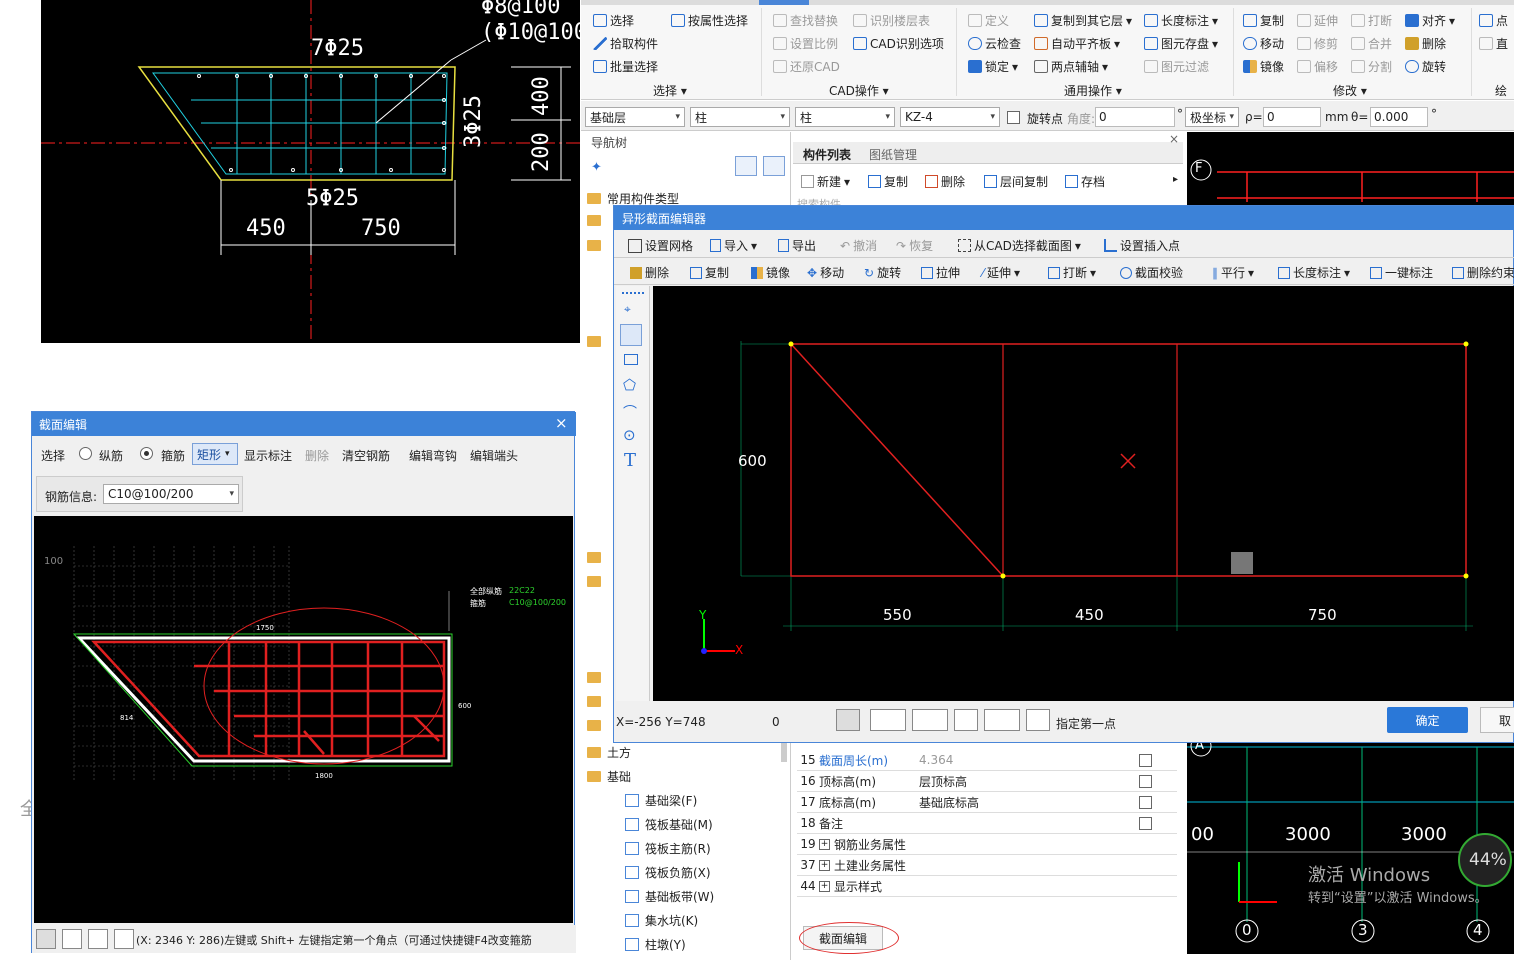 The height and width of the screenshot is (967, 1514). Describe the element at coordinates (594, 583) in the screenshot. I see `nav-item-collapsed-e` at that location.